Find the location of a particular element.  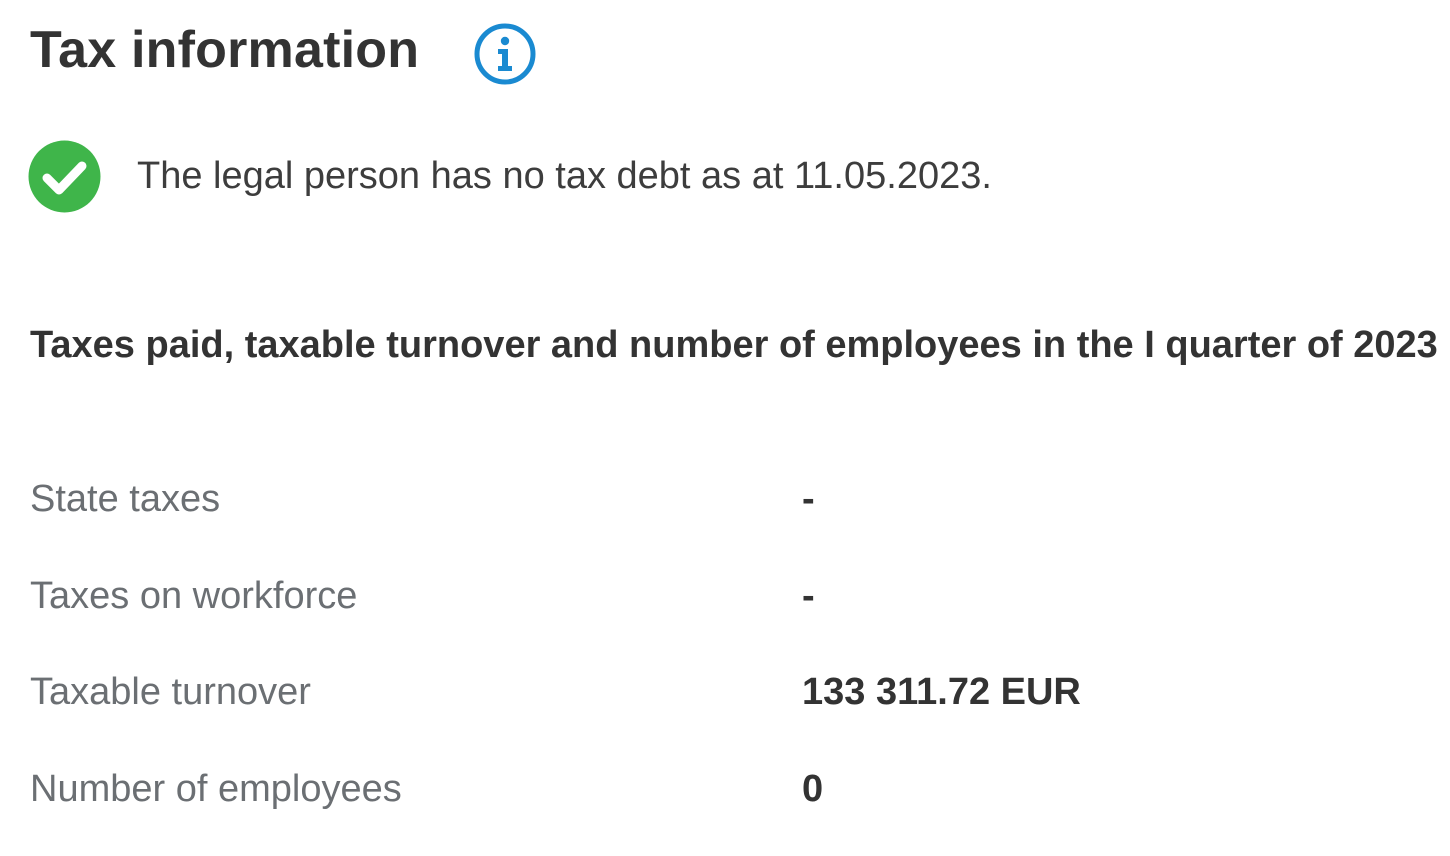

page-title: Tax information is located at coordinates (224, 50).